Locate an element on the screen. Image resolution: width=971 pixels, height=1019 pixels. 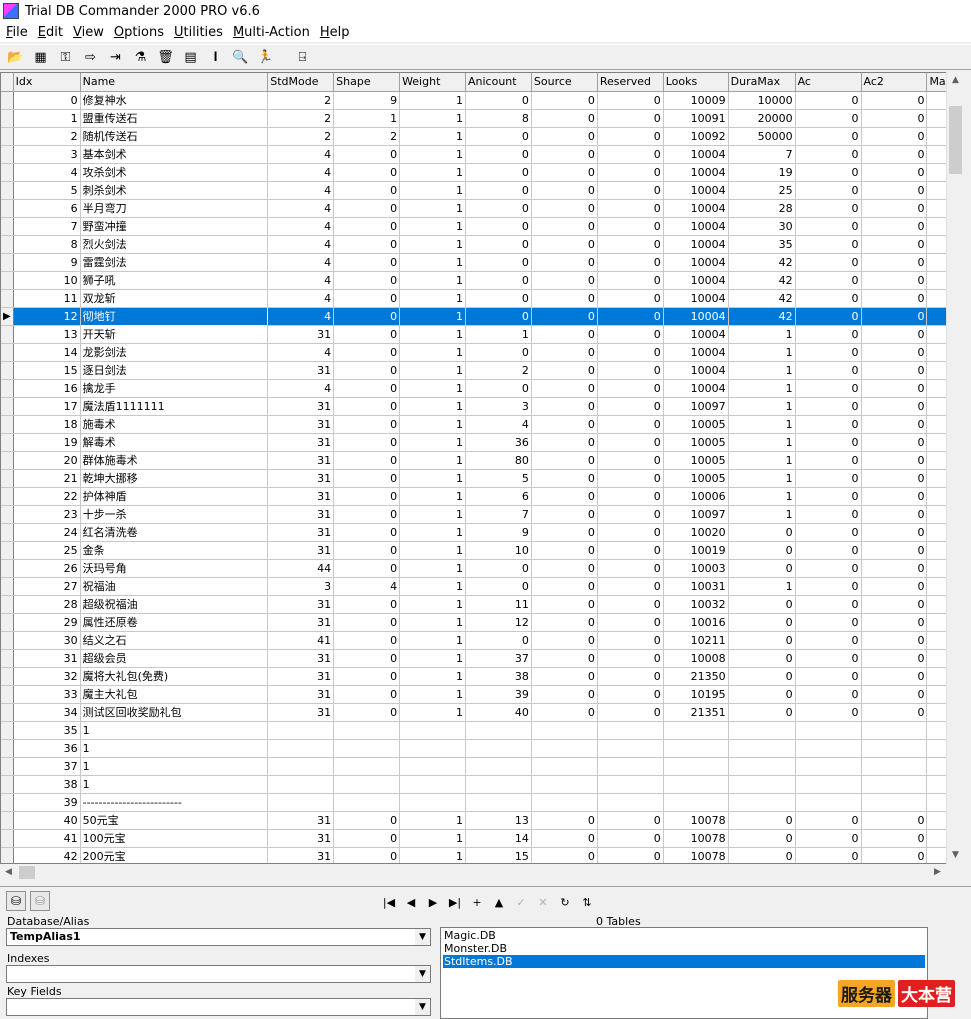
cell-looks: 10091 is located at coordinates (696, 118).